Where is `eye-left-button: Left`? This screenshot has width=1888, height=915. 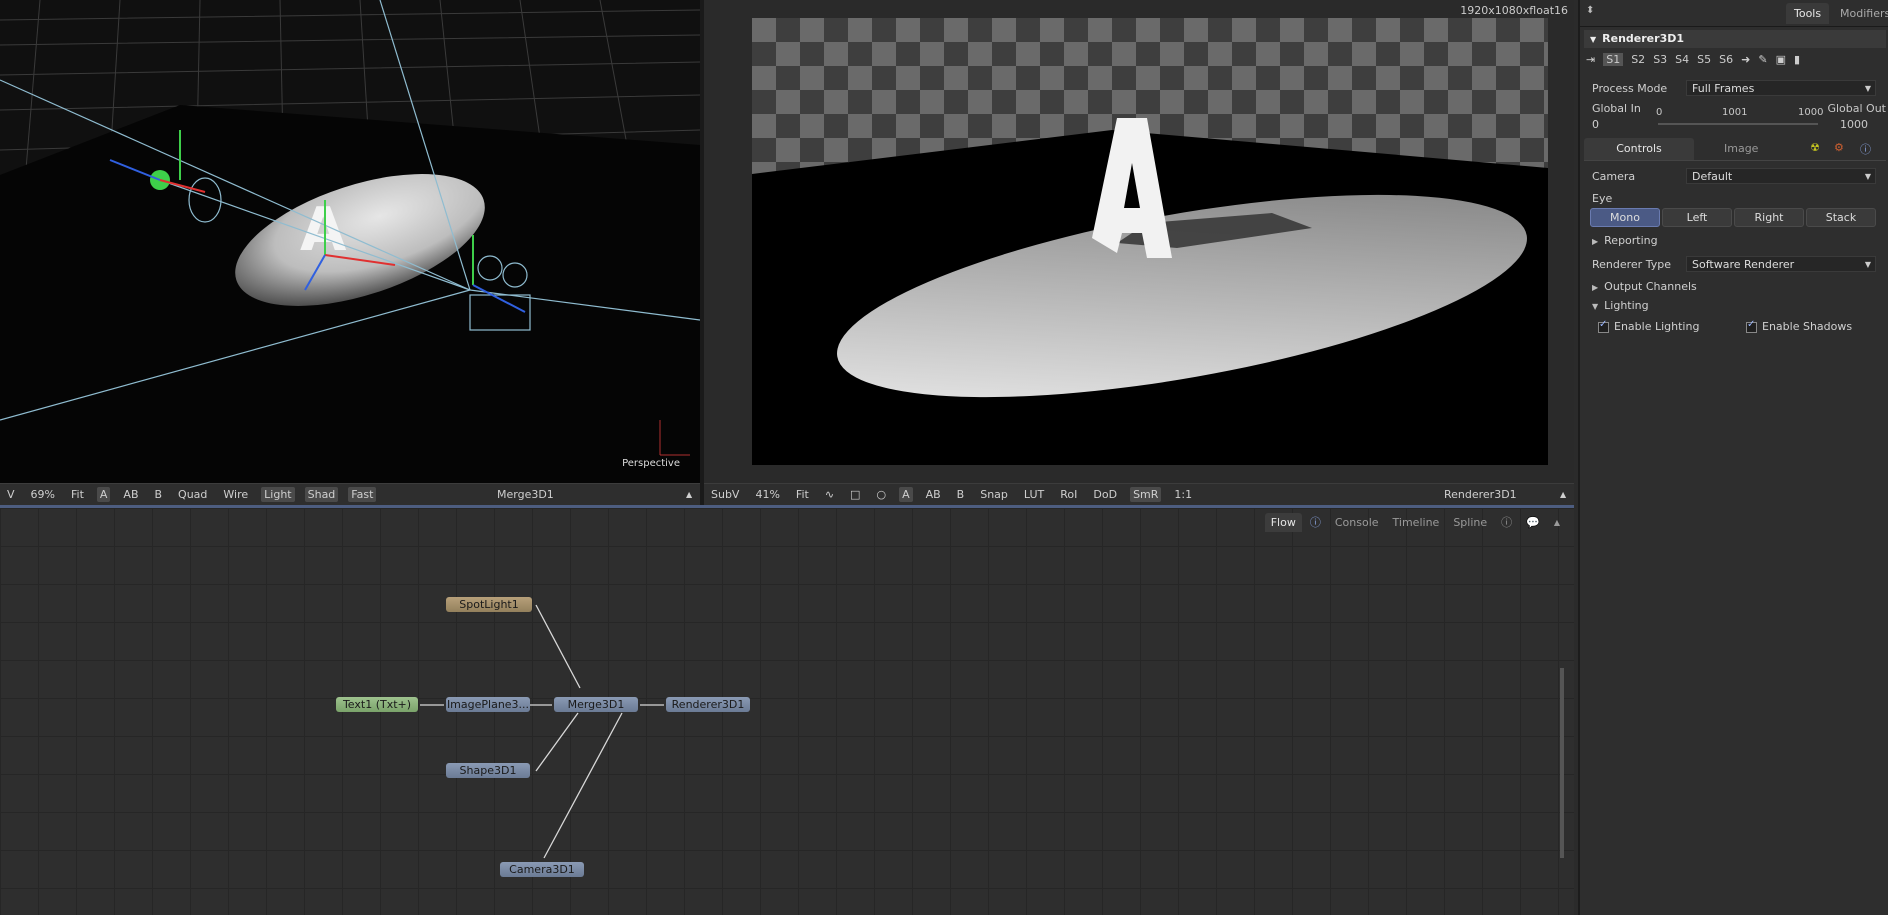
eye-left-button: Left is located at coordinates (1697, 217).